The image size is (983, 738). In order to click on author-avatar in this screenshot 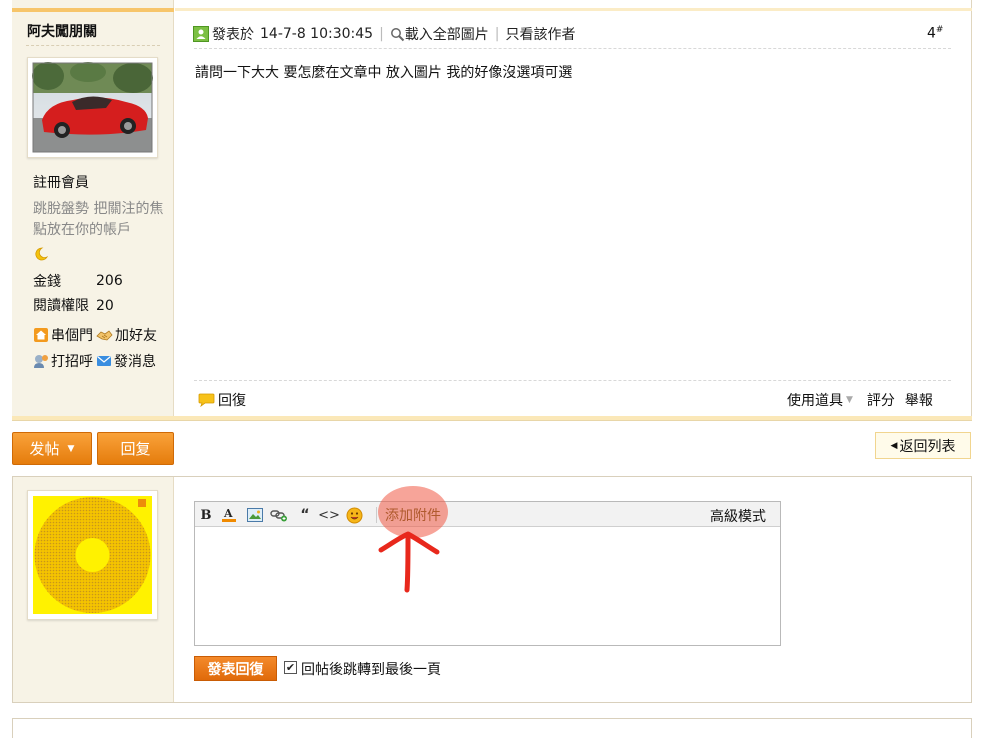, I will do `click(92, 107)`.